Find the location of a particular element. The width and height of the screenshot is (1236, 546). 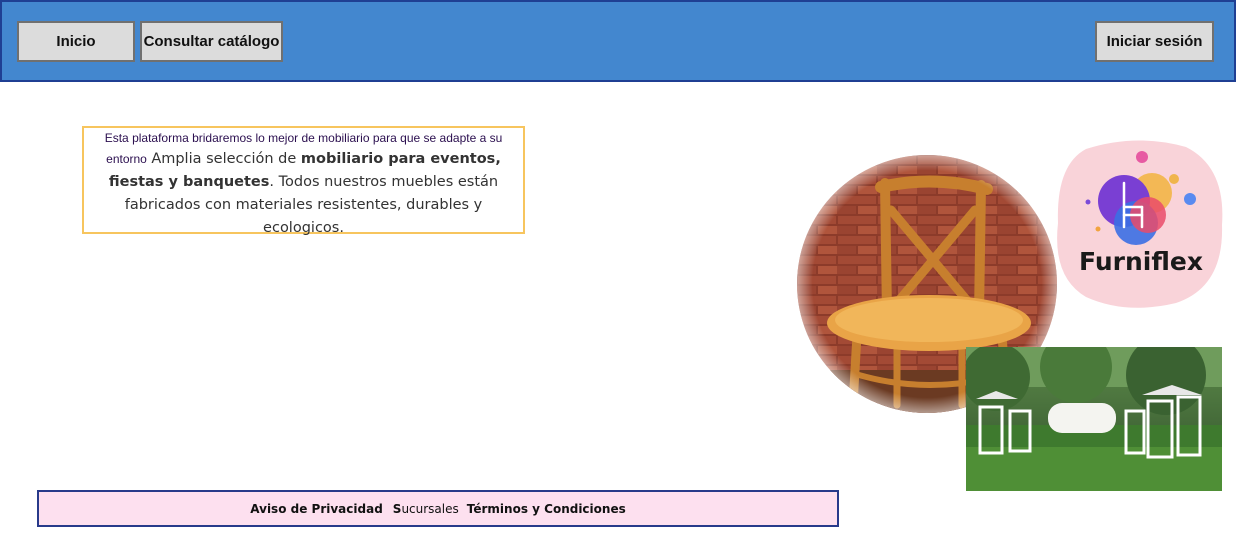

login-button: Iniciar sesión is located at coordinates (1154, 41).